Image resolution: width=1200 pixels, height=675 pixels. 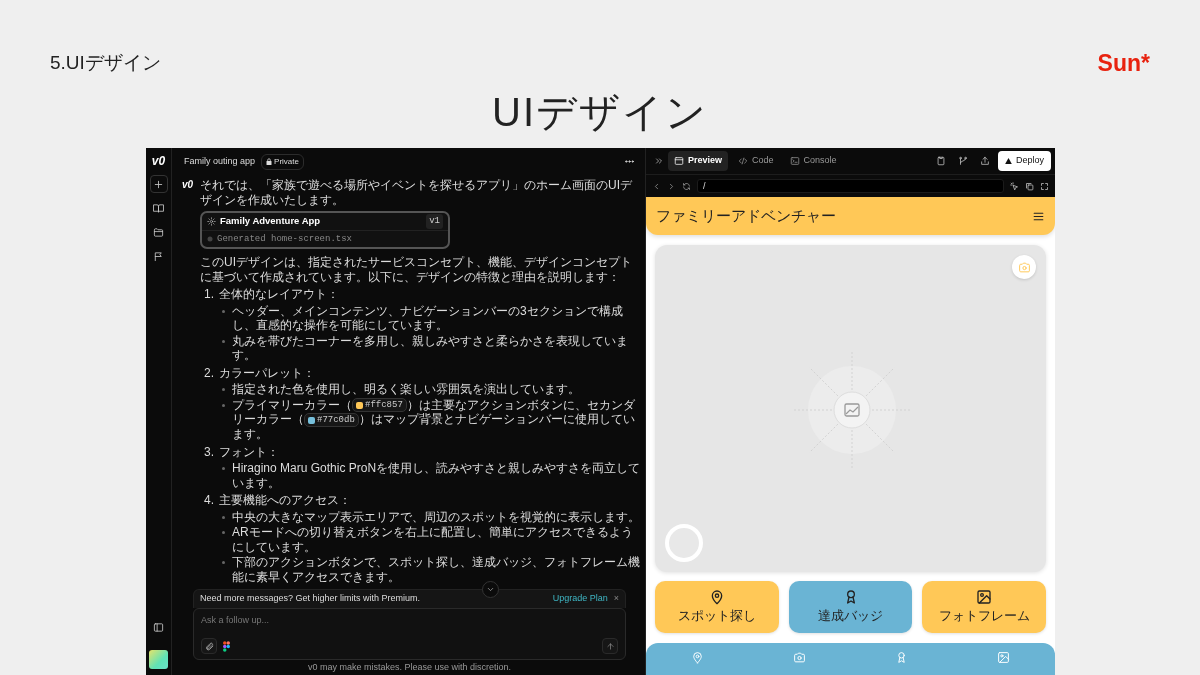 What do you see at coordinates (679, 161) in the screenshot?
I see `window-icon` at bounding box center [679, 161].